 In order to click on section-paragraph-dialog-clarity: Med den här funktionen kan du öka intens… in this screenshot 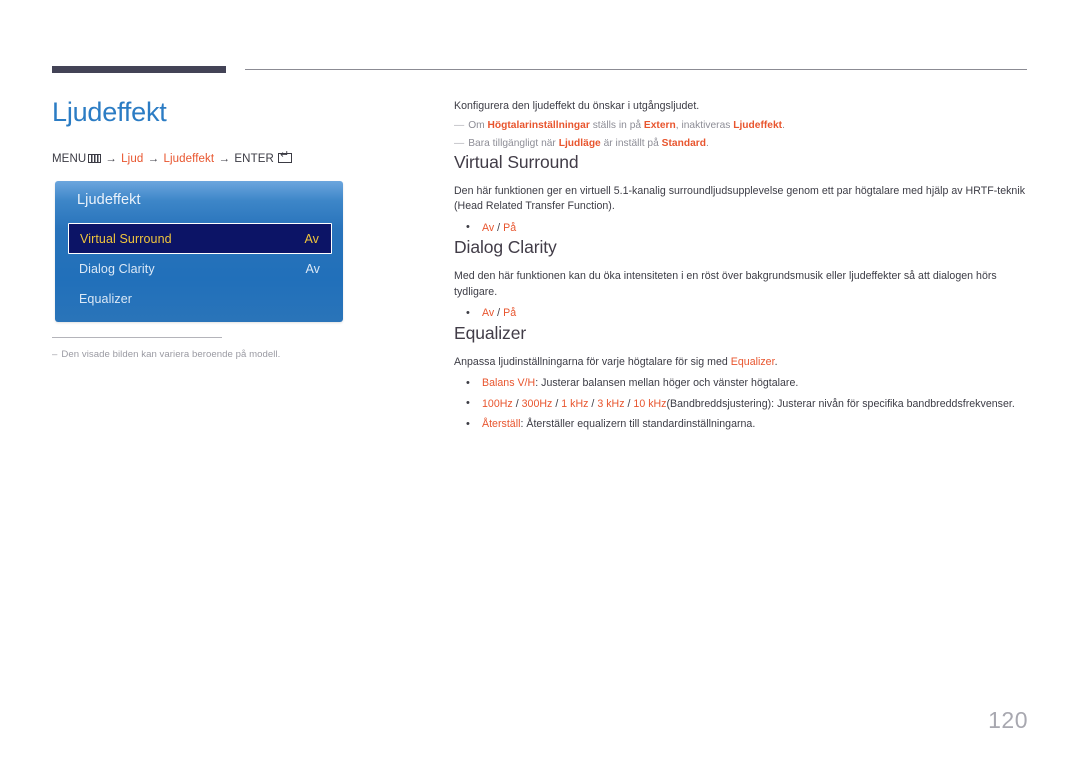, I will do `click(725, 284)`.